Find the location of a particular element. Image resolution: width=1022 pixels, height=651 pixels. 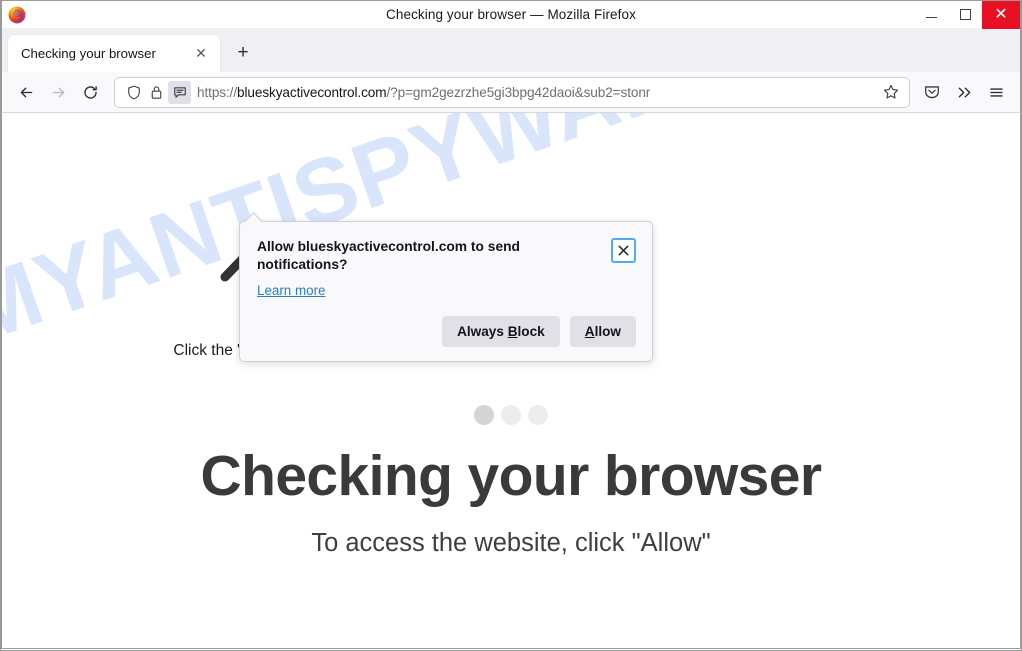

window-controls: ✕ is located at coordinates (967, 14).